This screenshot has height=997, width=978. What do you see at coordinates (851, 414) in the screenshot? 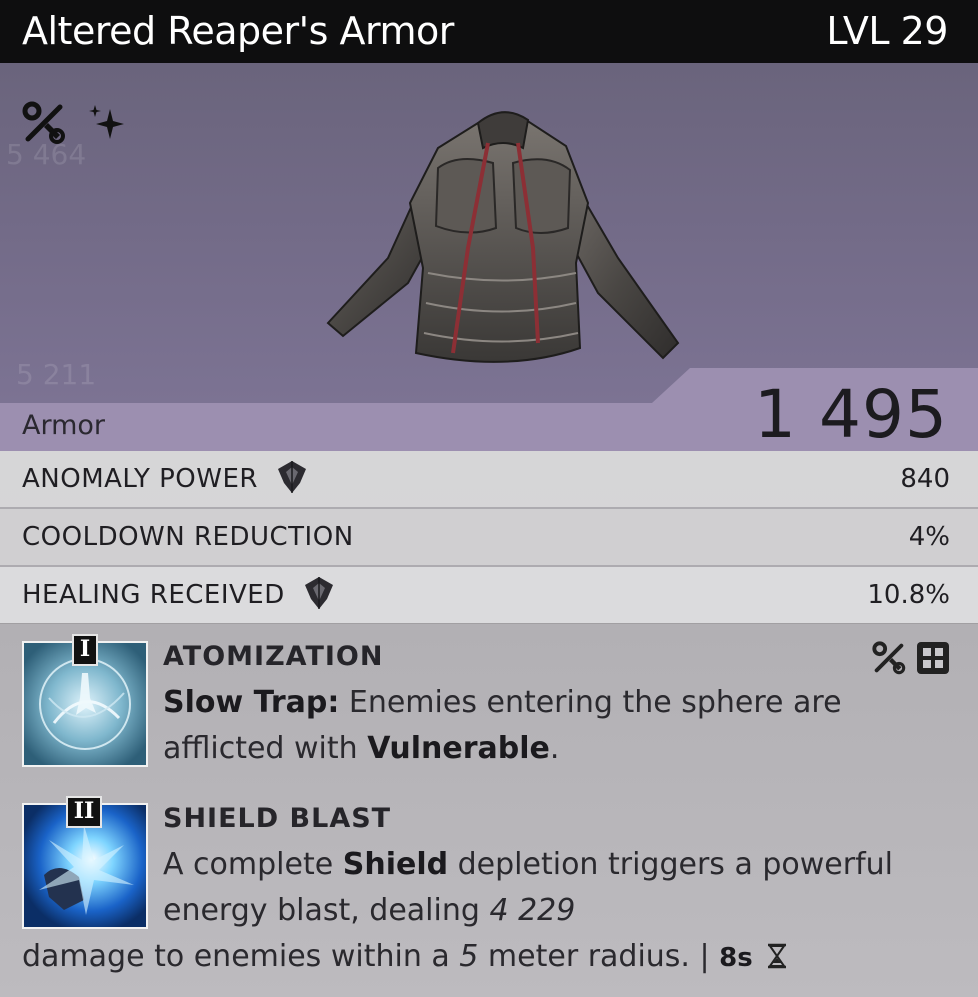
I see `armor-value: 1 495` at bounding box center [851, 414].